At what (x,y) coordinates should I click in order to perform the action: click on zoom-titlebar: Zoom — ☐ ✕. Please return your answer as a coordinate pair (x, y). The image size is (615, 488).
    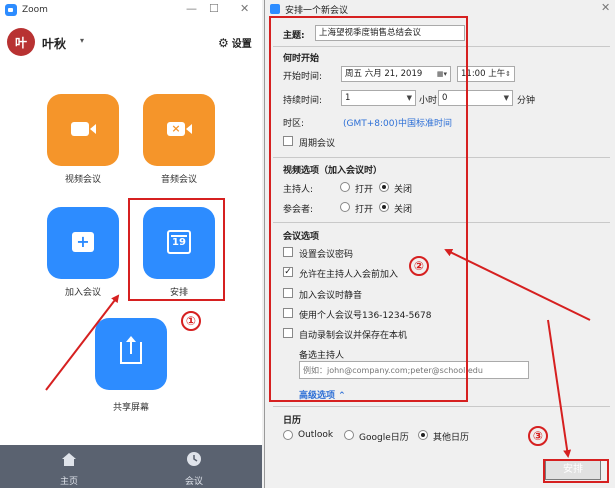
    Looking at the image, I should click on (131, 10).